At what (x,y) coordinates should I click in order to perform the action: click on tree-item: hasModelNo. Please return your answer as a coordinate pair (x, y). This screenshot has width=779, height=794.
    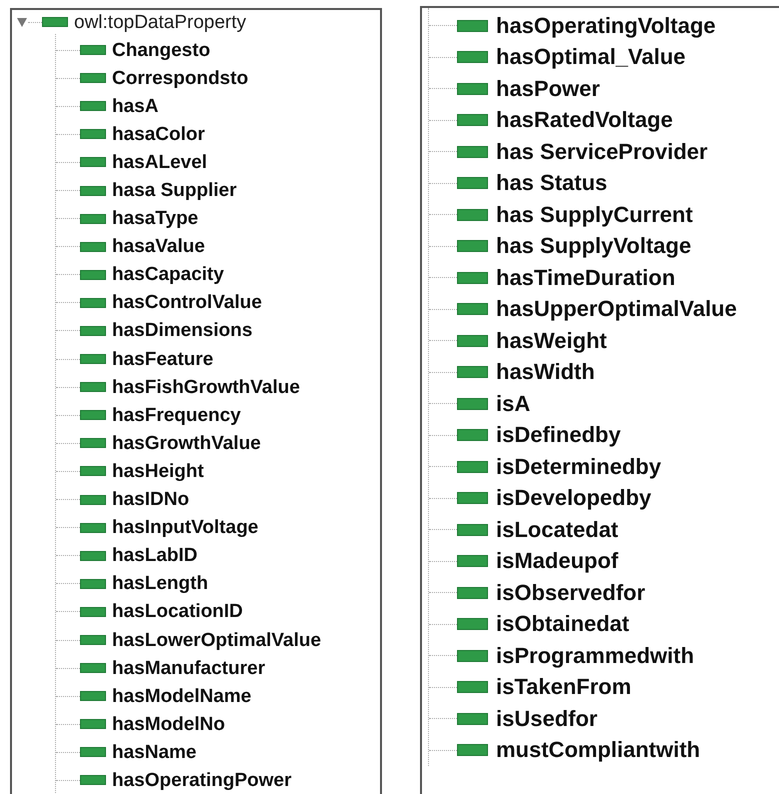
    Looking at the image, I should click on (168, 724).